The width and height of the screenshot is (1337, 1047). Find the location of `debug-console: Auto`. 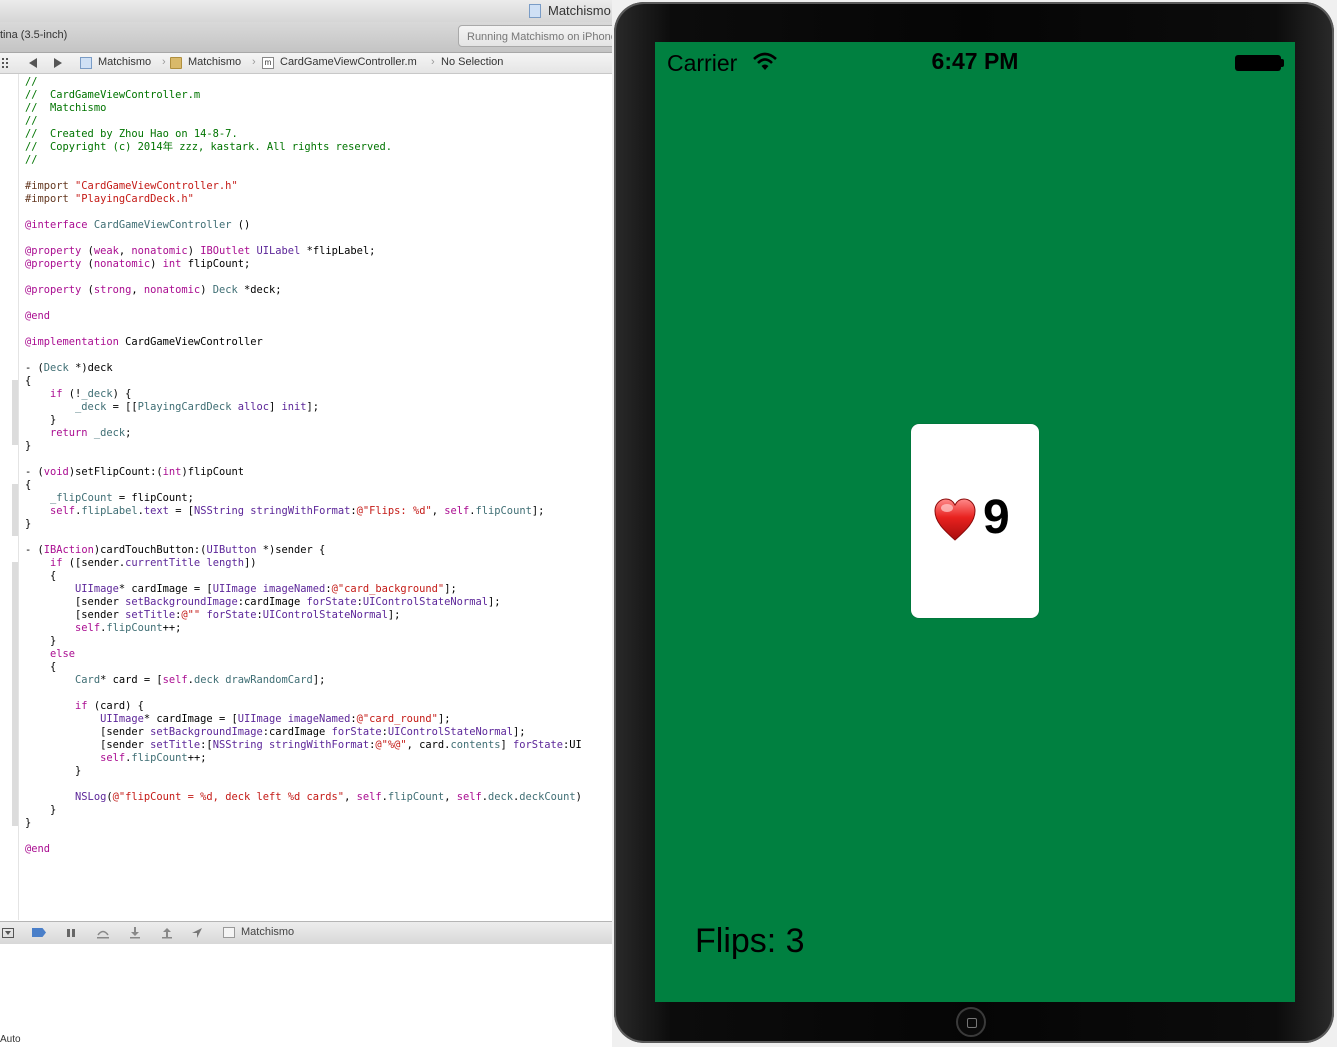

debug-console: Auto is located at coordinates (306, 995).